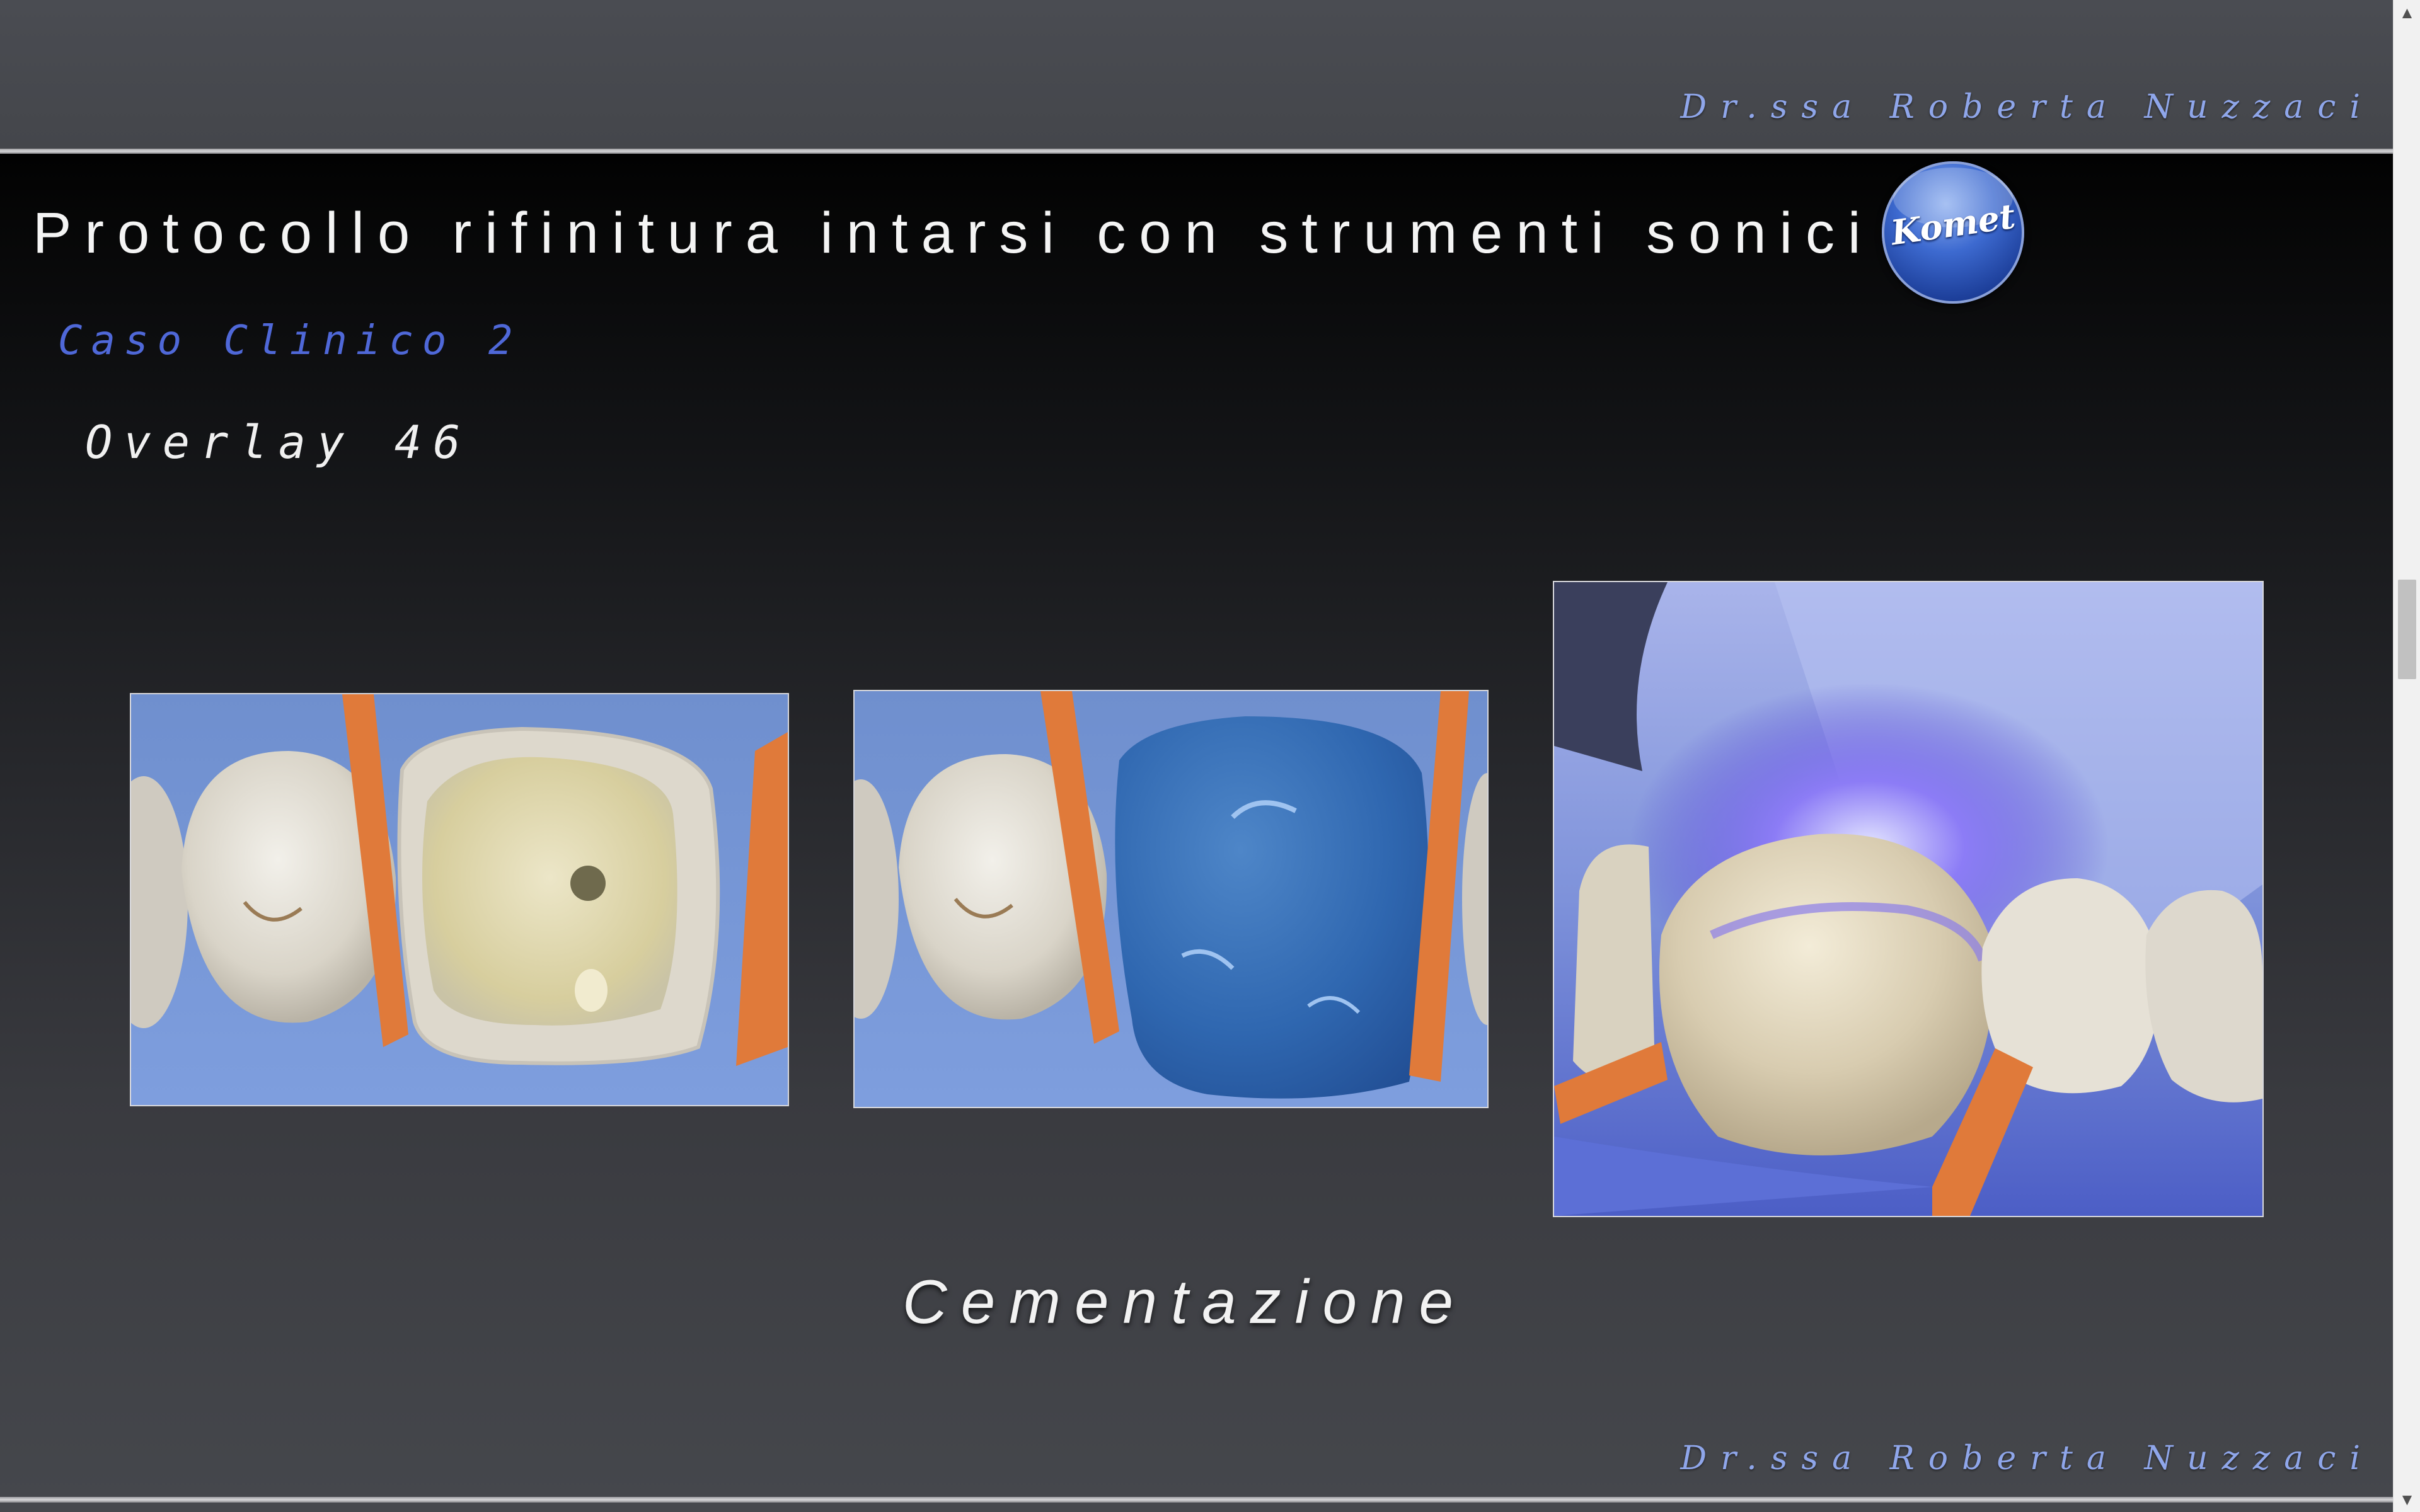  What do you see at coordinates (1197, 1507) in the screenshot?
I see `footer-band` at bounding box center [1197, 1507].